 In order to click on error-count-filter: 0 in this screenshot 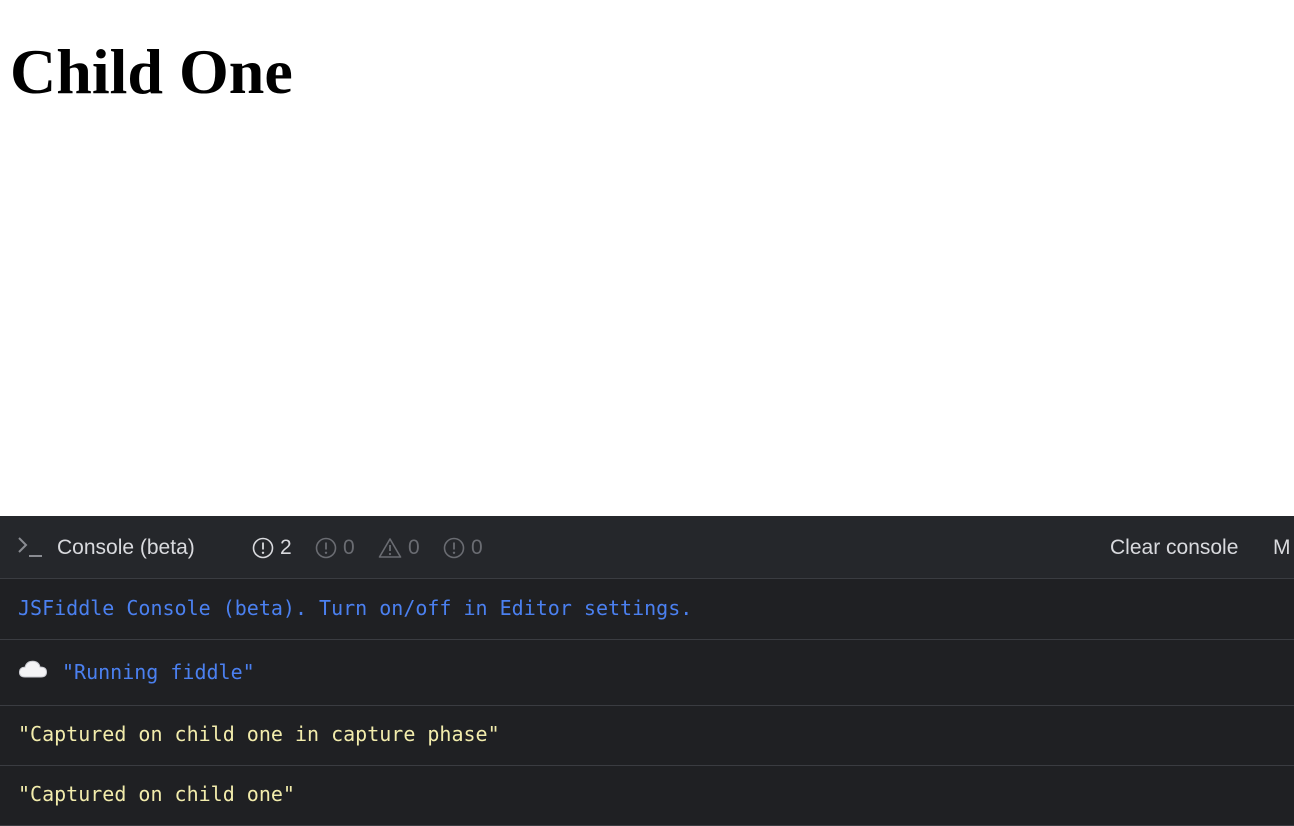, I will do `click(335, 548)`.